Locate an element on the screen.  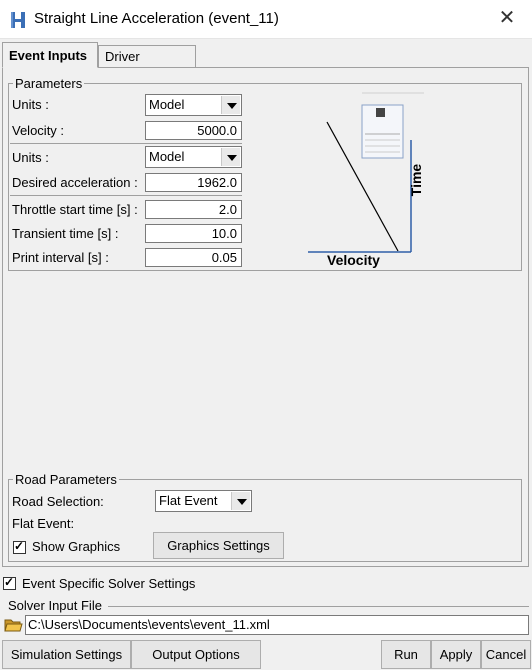
folder-open-icon is located at coordinates (13, 625).